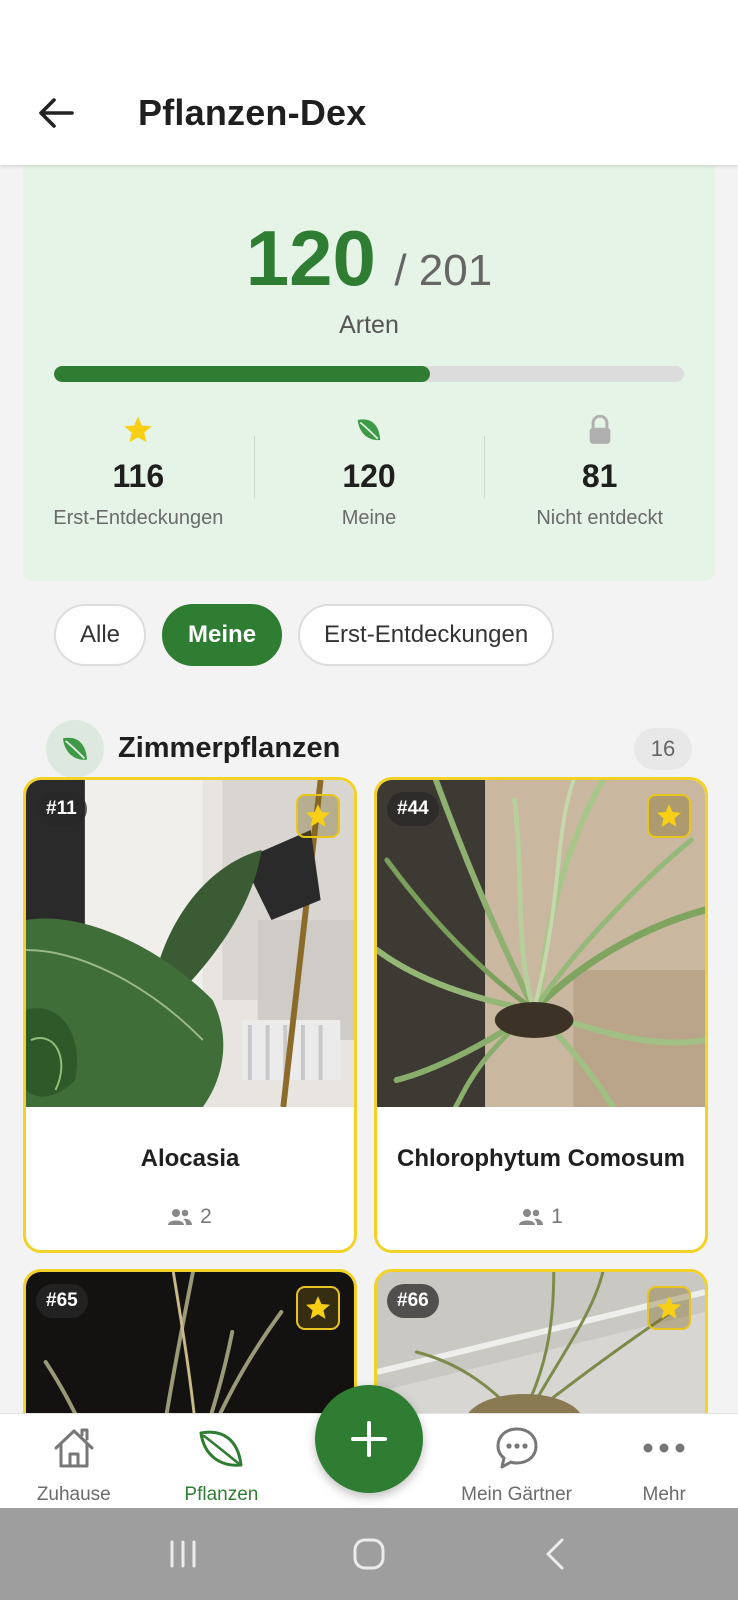 The height and width of the screenshot is (1600, 738). I want to click on plant-photo: #11, so click(190, 943).